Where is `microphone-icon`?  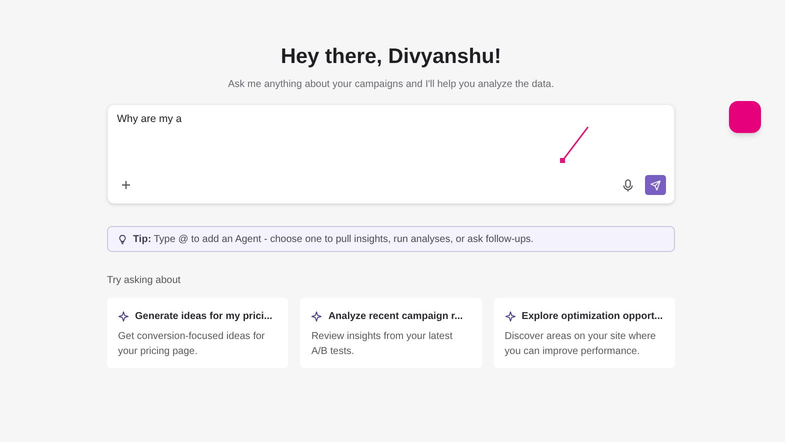 microphone-icon is located at coordinates (628, 185).